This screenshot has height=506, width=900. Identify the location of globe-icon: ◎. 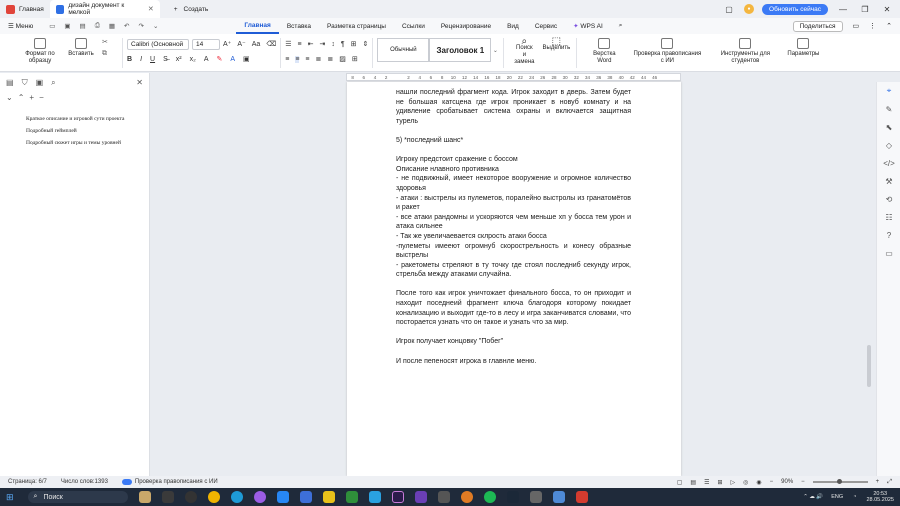
(745, 482).